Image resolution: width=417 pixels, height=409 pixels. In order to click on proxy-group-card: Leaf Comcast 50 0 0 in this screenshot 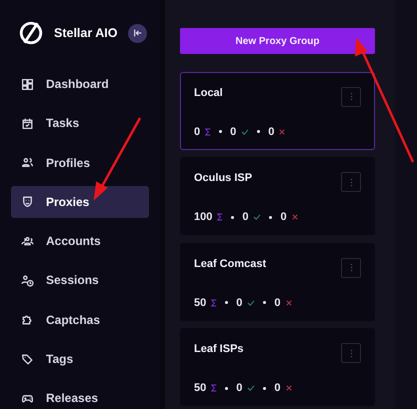, I will do `click(277, 281)`.